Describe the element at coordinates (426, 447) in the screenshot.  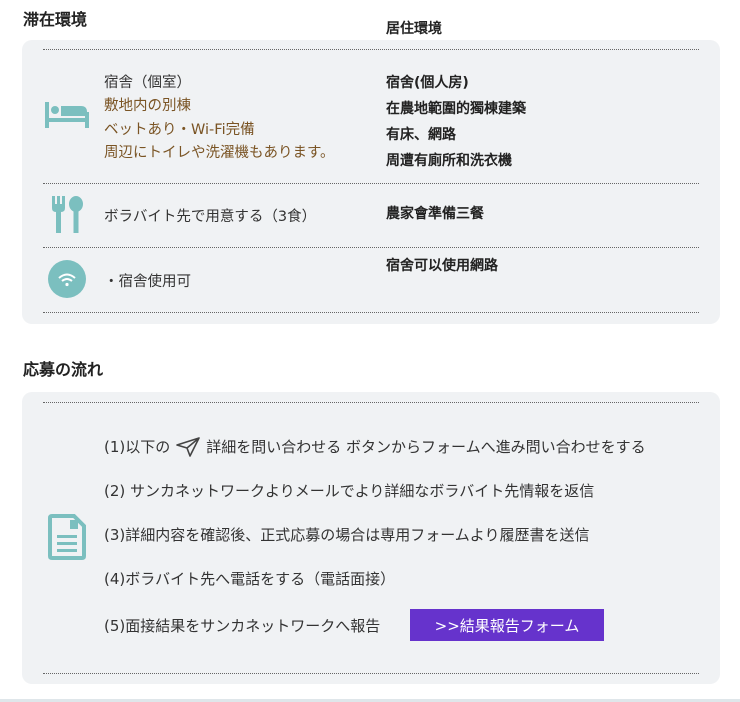
I see `step-text: 詳細を問い合わせる ボタンからフォームへ進み問い合わせをする` at that location.